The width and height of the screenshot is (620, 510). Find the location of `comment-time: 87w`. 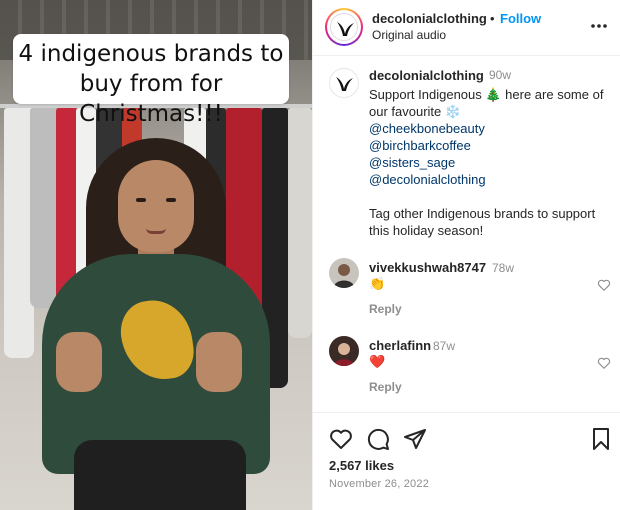

comment-time: 87w is located at coordinates (444, 346).